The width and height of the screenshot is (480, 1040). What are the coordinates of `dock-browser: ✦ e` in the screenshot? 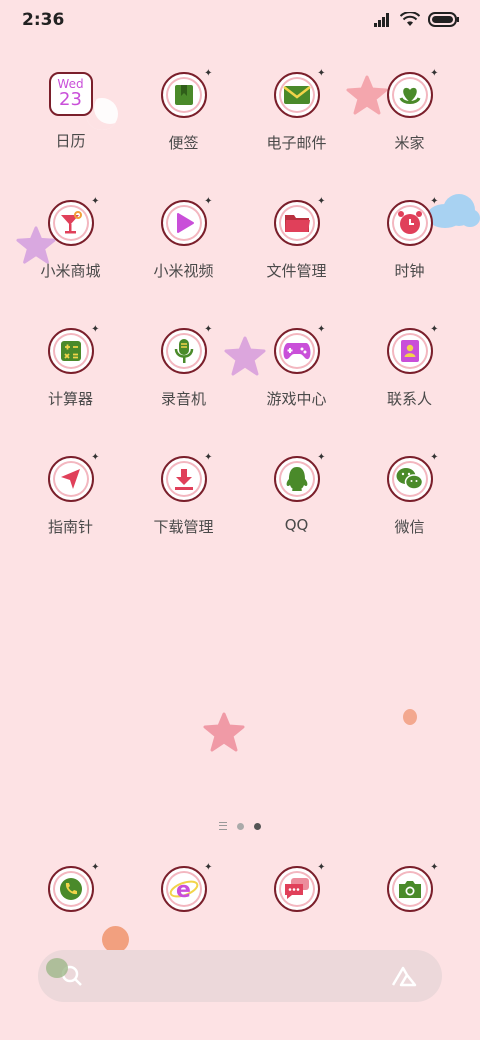 It's located at (183, 887).